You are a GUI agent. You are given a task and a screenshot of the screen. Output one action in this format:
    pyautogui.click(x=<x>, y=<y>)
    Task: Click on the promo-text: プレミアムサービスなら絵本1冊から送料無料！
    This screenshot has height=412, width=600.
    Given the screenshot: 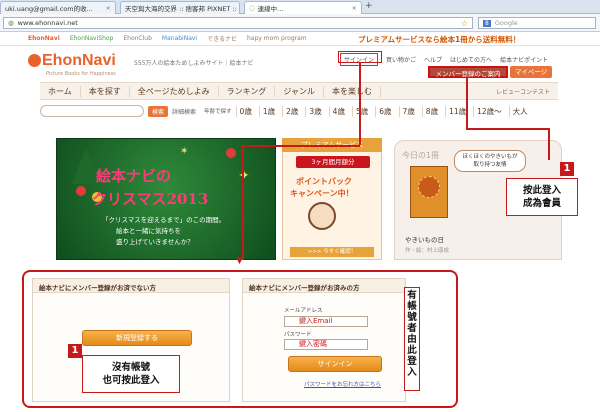 What is the action you would take?
    pyautogui.click(x=439, y=39)
    